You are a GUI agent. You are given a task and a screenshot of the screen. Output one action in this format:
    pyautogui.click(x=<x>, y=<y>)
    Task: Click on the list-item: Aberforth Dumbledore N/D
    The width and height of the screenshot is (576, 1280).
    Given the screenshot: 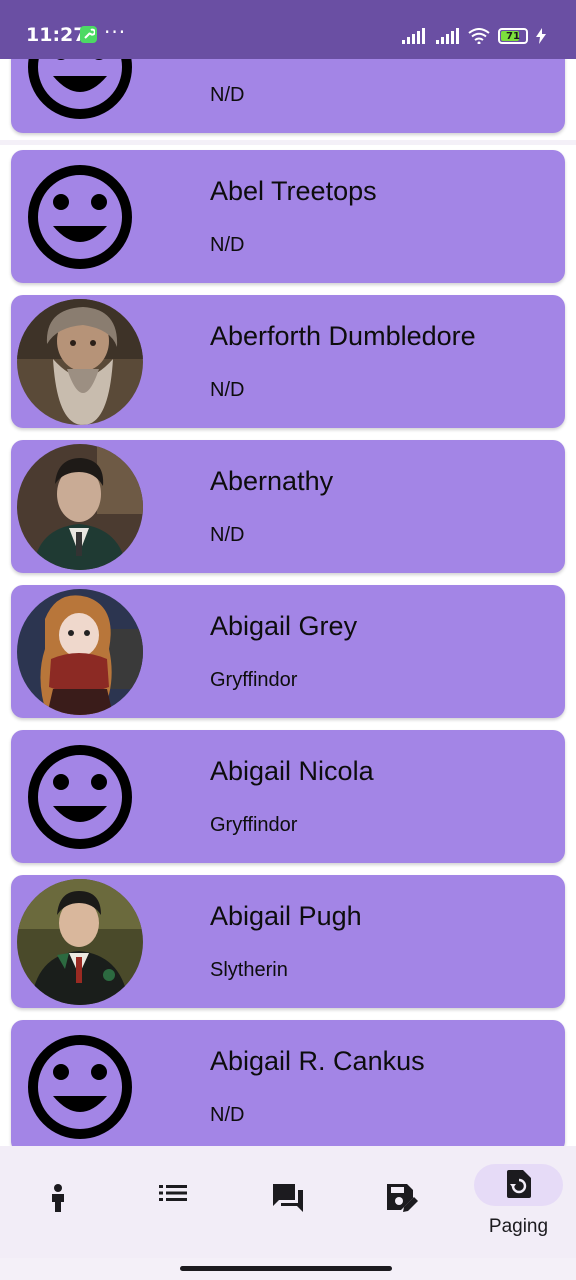 What is the action you would take?
    pyautogui.click(x=288, y=362)
    